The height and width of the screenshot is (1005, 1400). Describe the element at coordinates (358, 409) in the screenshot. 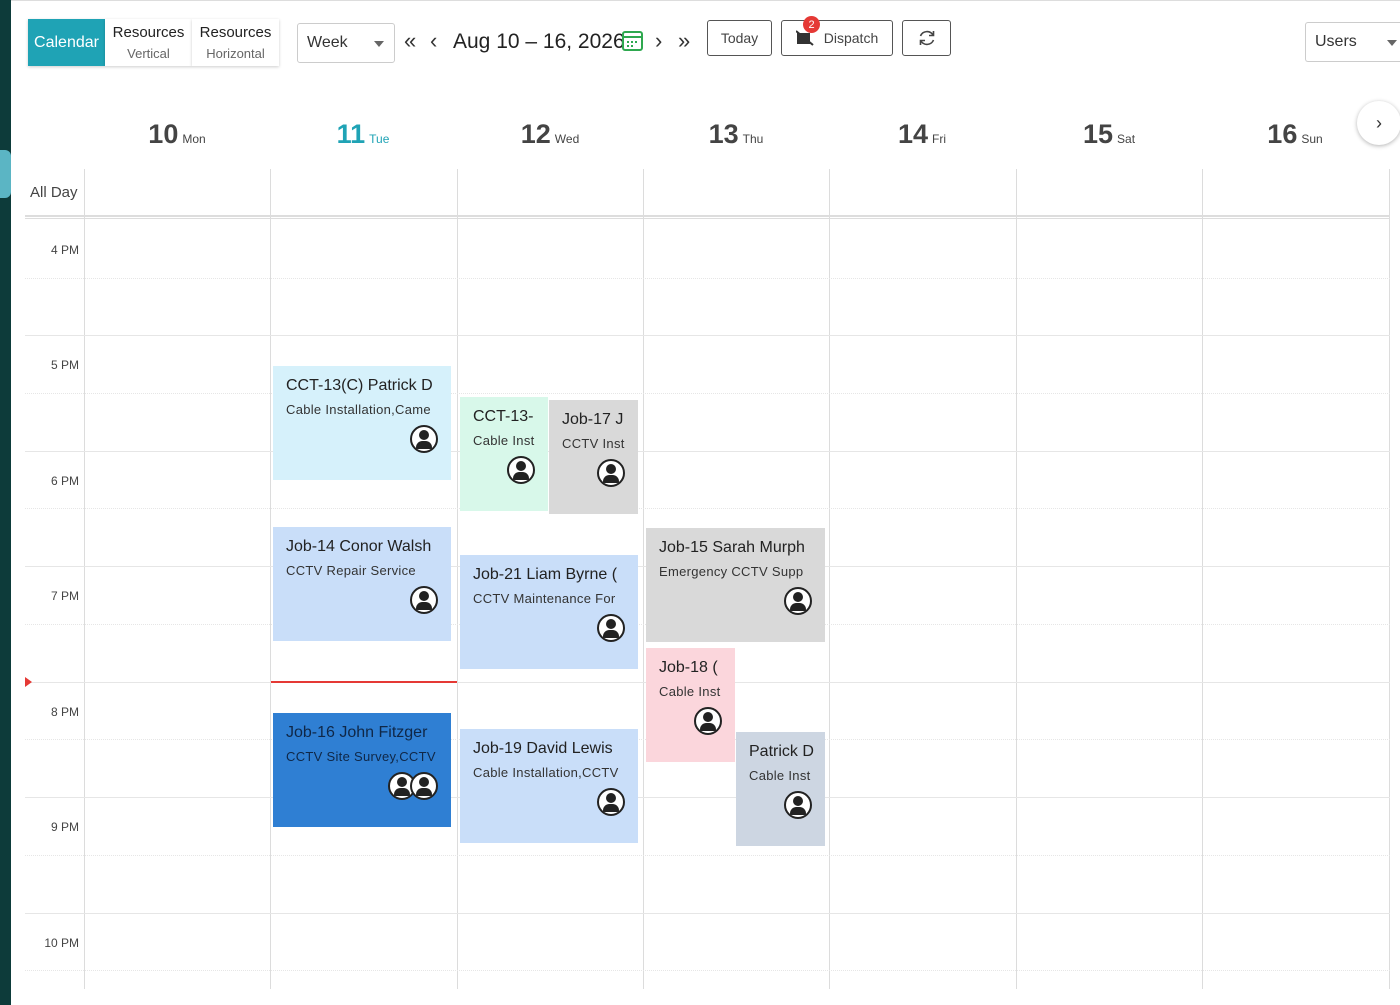

I see `event-description: Cable Installation,Came` at that location.